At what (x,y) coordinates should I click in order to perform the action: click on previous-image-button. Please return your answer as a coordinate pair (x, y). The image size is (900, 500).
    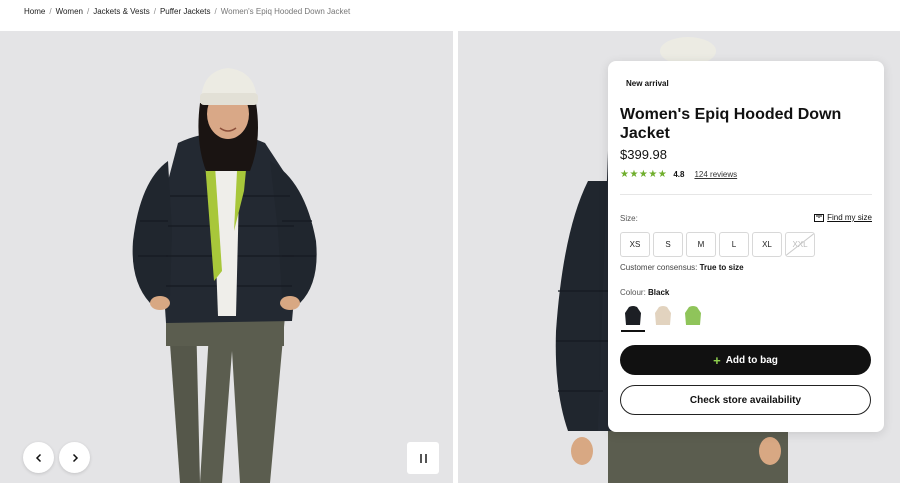
    Looking at the image, I should click on (38, 457).